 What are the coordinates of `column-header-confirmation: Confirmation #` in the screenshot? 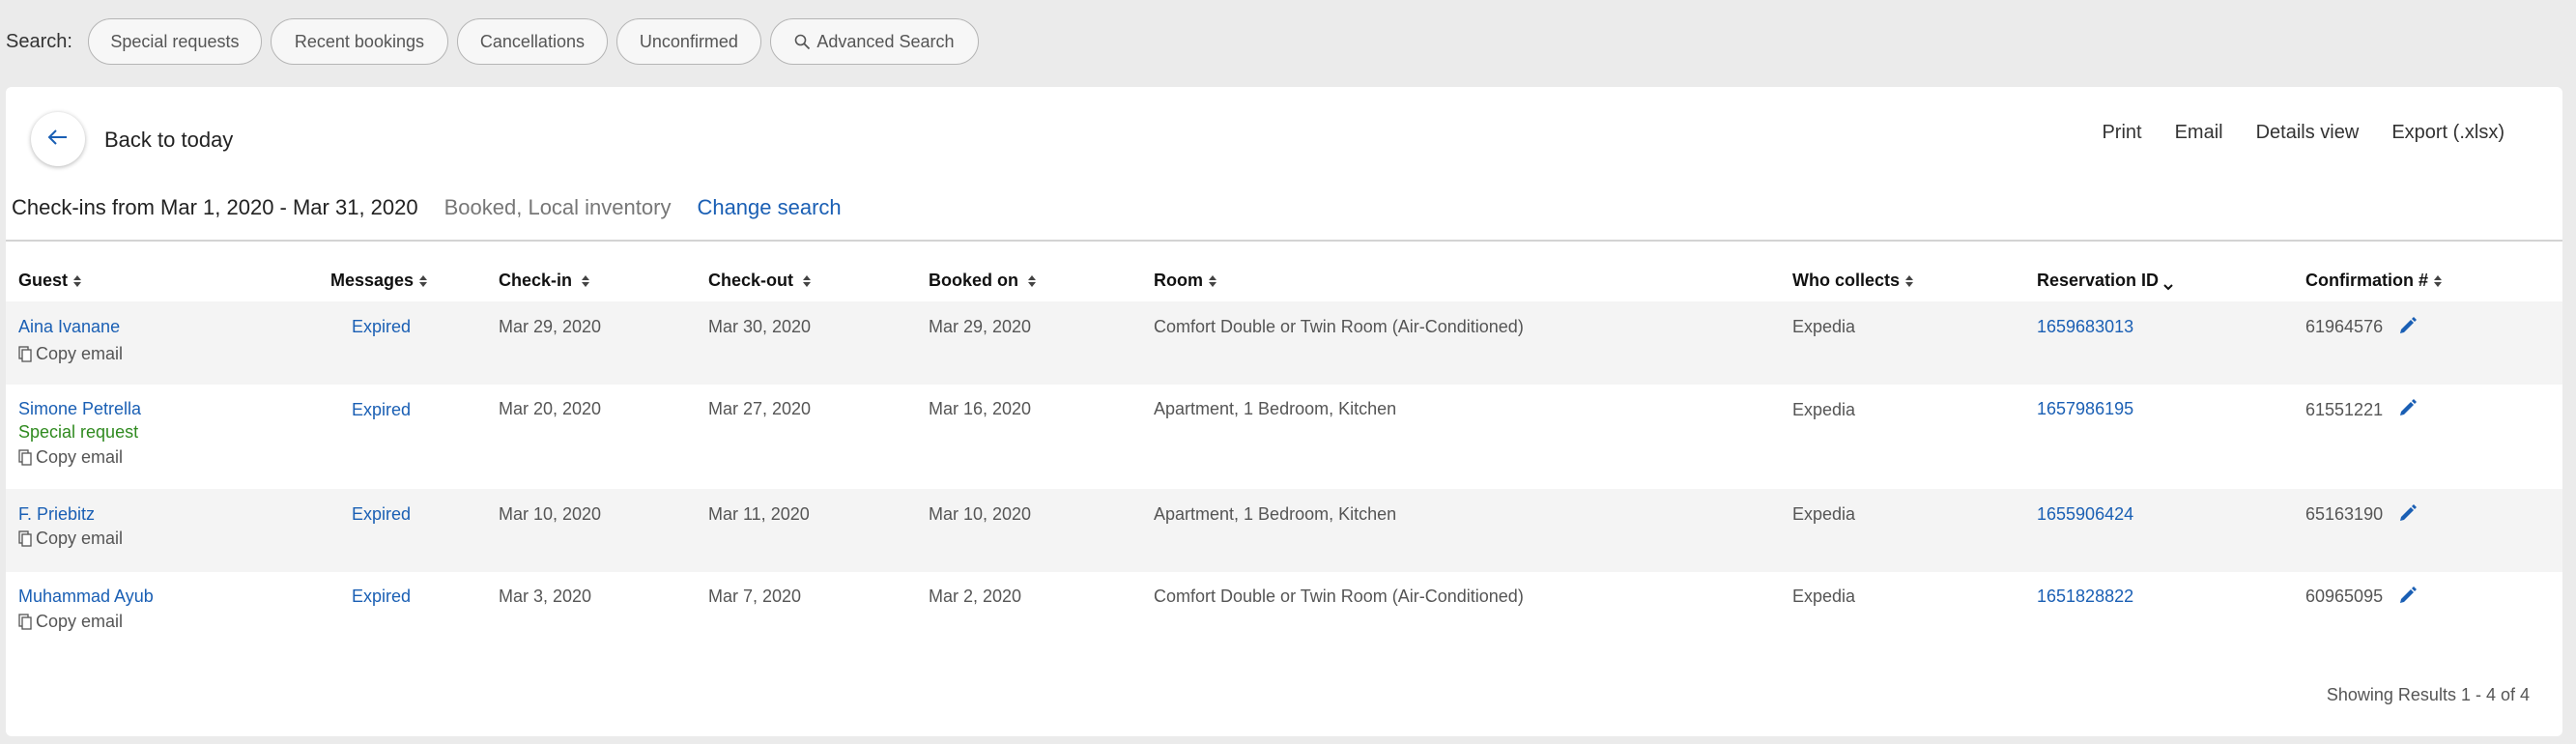 It's located at (2374, 281).